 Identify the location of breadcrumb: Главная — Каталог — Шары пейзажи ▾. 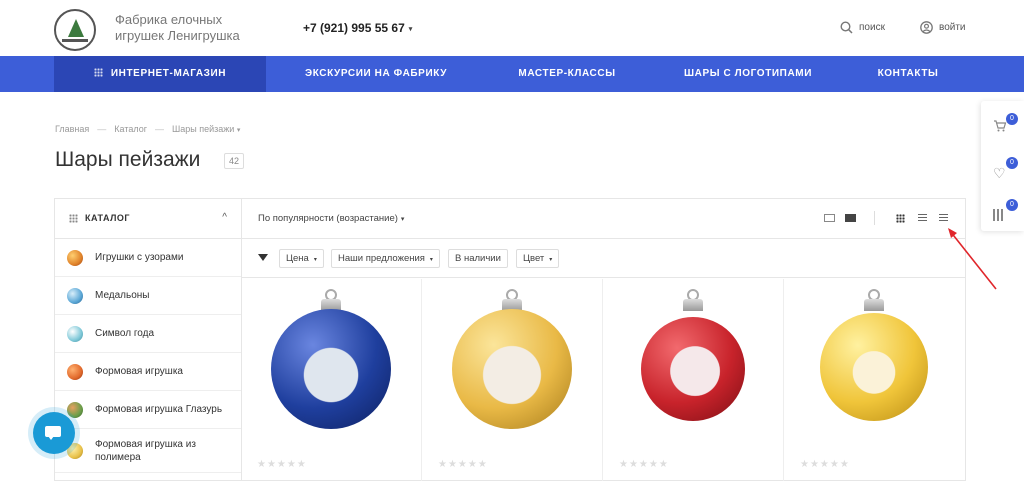
(148, 129).